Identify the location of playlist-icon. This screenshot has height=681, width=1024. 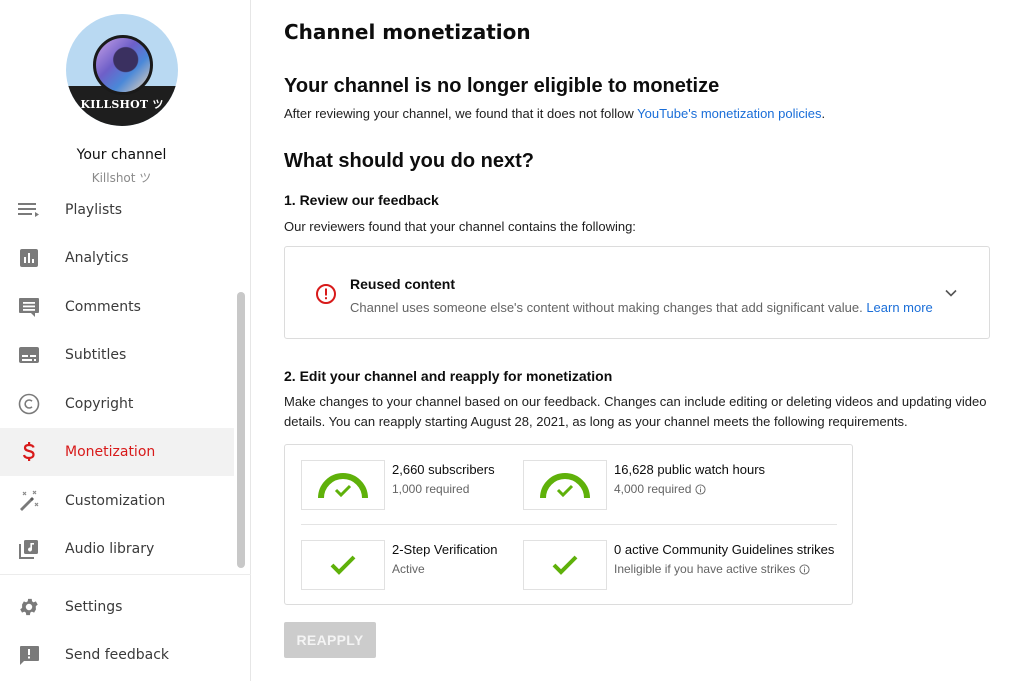
(29, 210).